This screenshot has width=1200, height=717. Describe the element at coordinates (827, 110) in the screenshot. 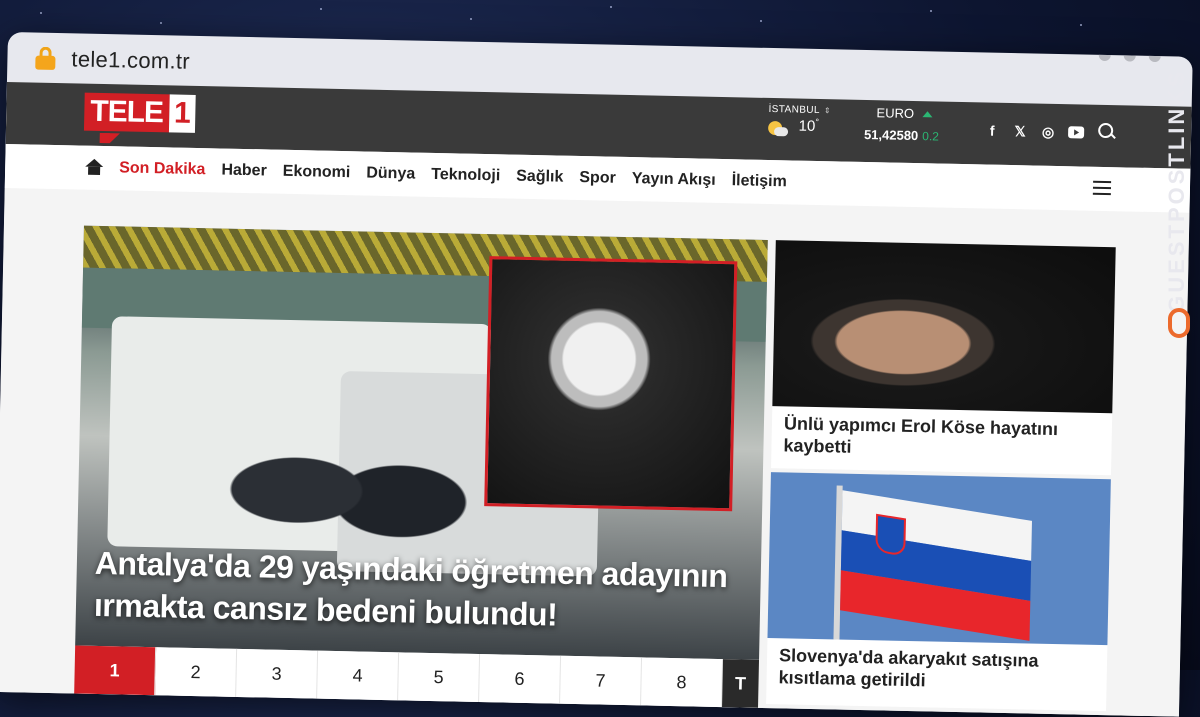

I see `sort-arrows-icon: ⇕` at that location.